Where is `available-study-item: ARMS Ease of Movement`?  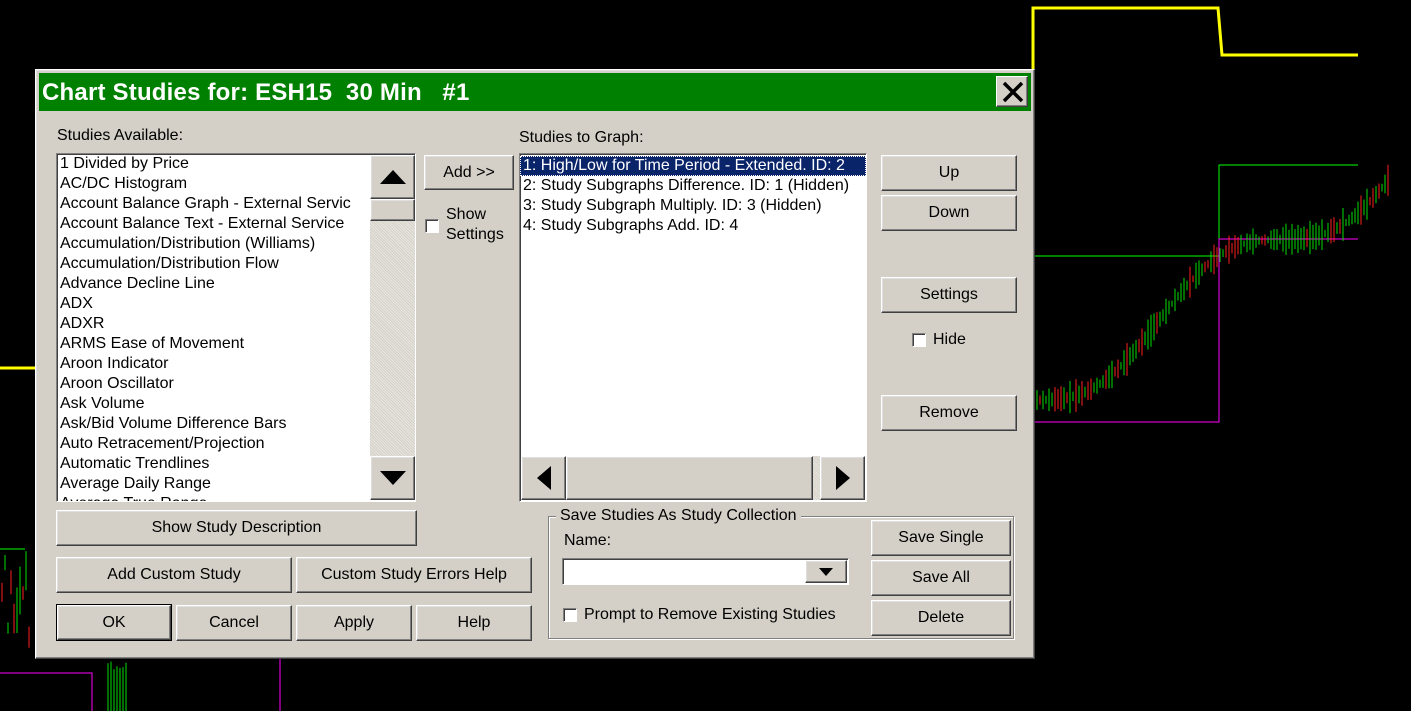
available-study-item: ARMS Ease of Movement is located at coordinates (213, 344).